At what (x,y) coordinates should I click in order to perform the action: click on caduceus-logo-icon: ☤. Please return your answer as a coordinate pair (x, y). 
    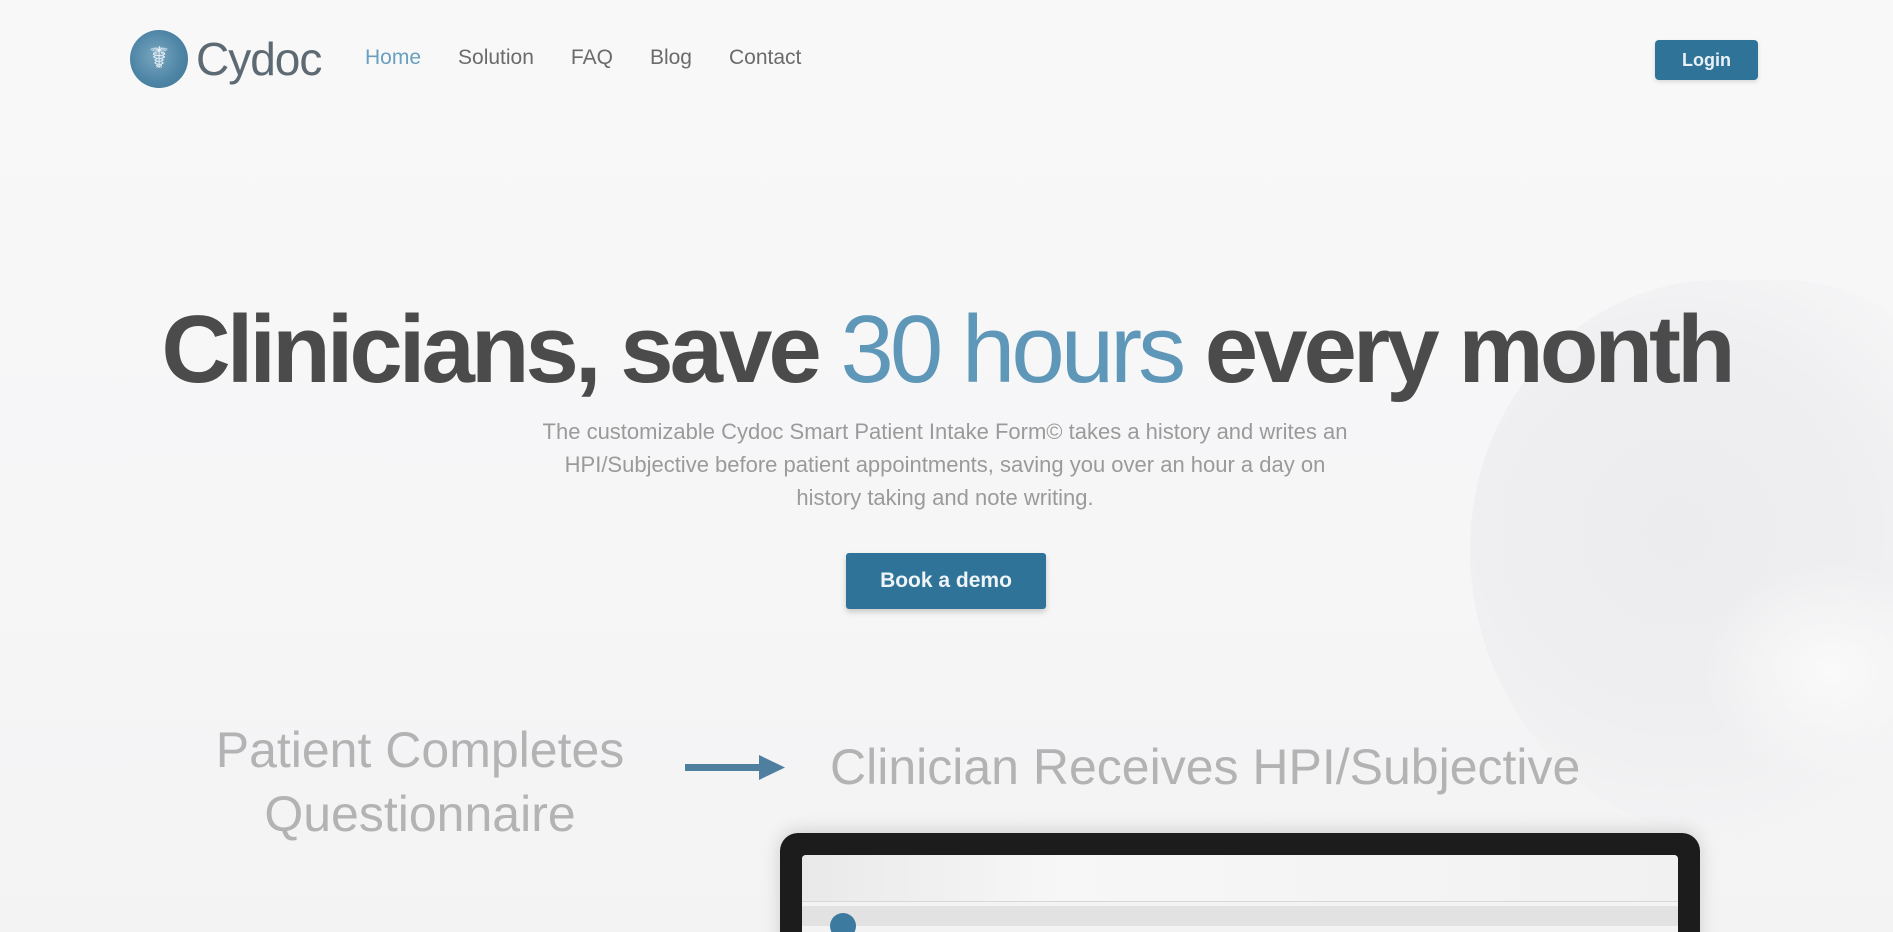
    Looking at the image, I should click on (159, 59).